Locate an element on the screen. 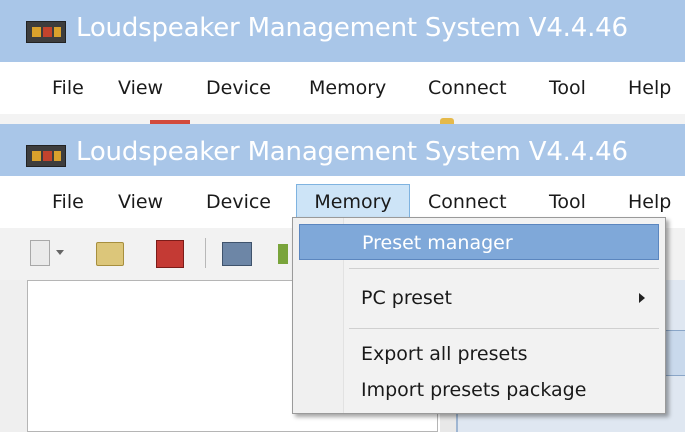 This screenshot has width=685, height=432. menu-device: Device is located at coordinates (238, 202).